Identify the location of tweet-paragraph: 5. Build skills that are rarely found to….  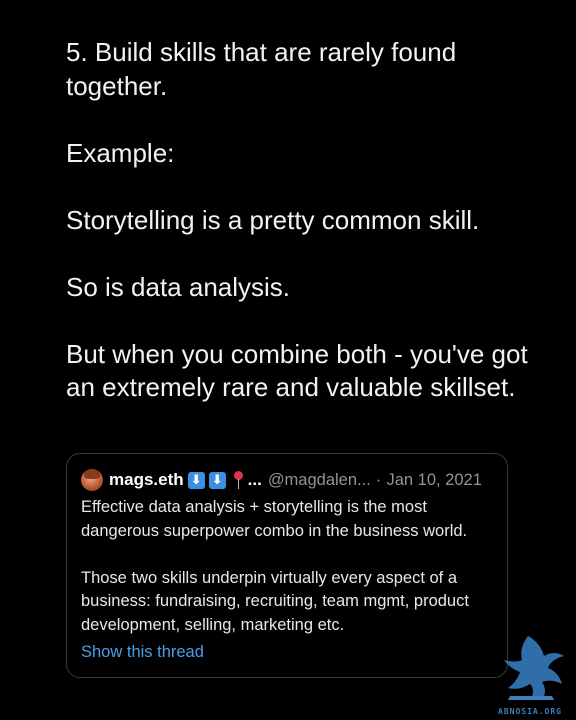
(261, 69).